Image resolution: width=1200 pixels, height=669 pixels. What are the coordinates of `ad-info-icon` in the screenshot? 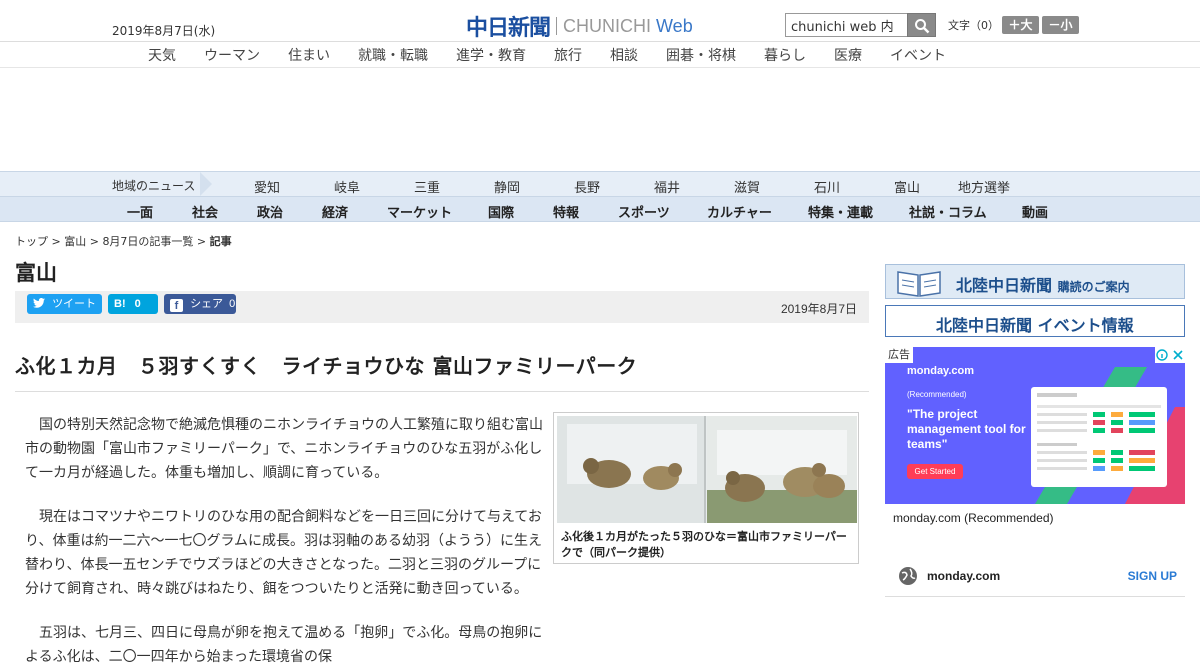 It's located at (1169, 355).